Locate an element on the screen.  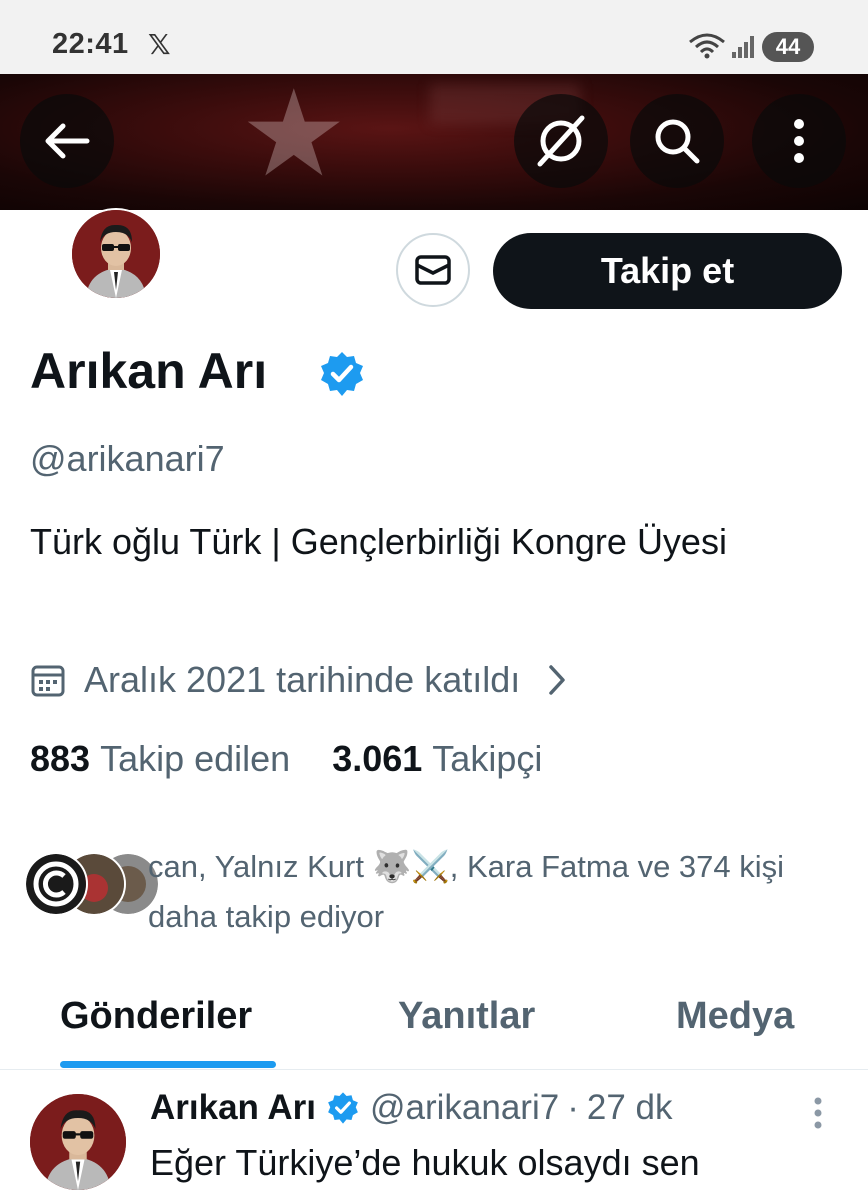
joined-date-row: Aralık 2021 tarihinde katıldı is located at coordinates (298, 680).